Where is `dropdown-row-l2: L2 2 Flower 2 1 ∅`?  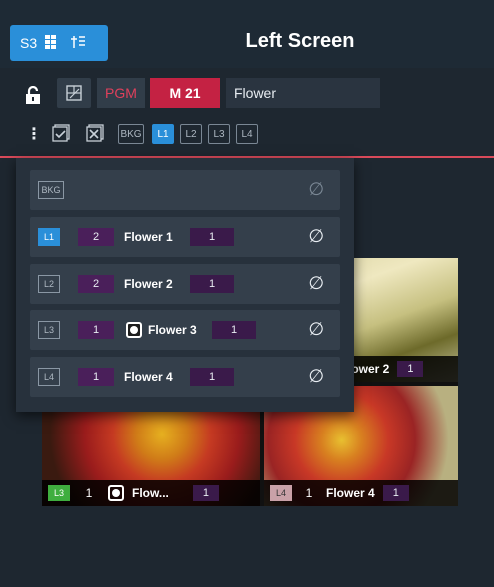
dropdown-row-l2: L2 2 Flower 2 1 ∅ is located at coordinates (185, 284).